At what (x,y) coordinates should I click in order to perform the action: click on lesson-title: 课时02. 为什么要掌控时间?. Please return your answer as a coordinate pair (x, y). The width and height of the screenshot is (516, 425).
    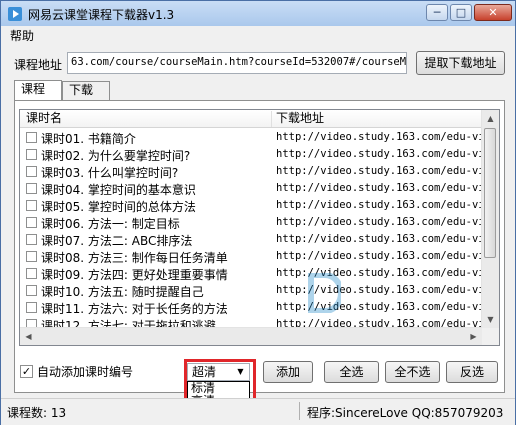
    Looking at the image, I should click on (116, 156).